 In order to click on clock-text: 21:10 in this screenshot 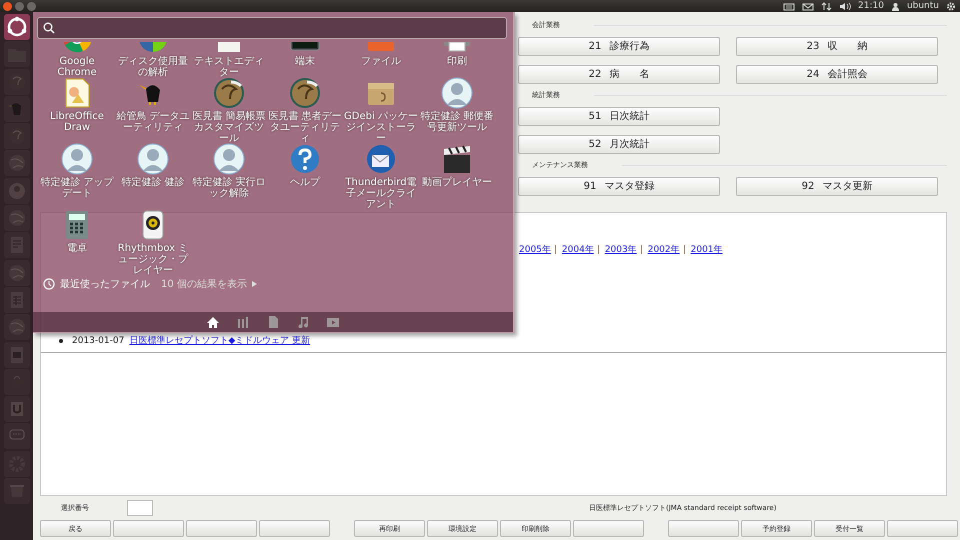, I will do `click(871, 6)`.